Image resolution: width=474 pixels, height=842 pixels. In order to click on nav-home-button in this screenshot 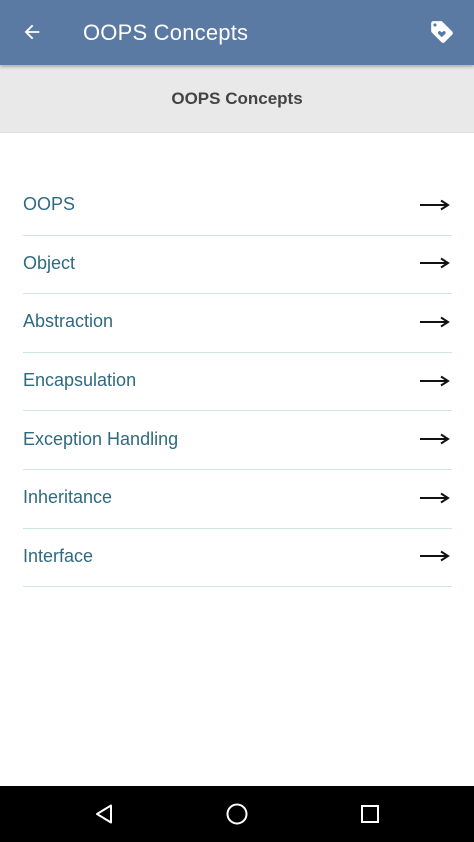, I will do `click(237, 814)`.